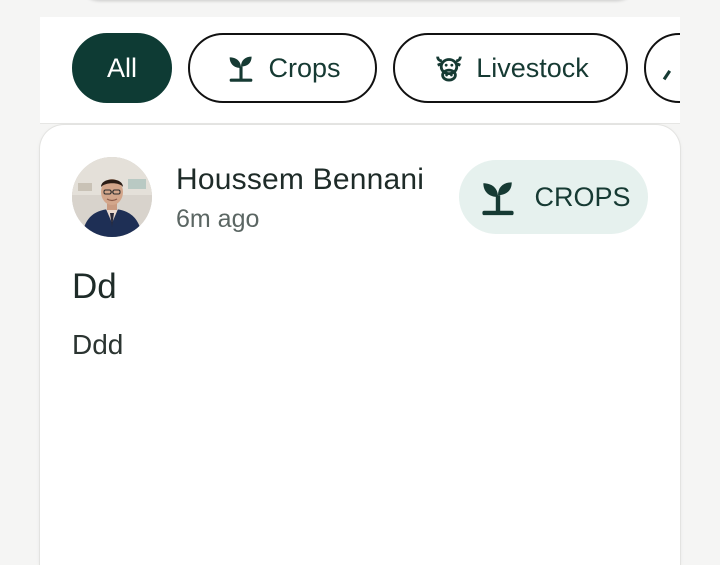 This screenshot has height=565, width=720. I want to click on filter-chip-crops: Crops, so click(282, 68).